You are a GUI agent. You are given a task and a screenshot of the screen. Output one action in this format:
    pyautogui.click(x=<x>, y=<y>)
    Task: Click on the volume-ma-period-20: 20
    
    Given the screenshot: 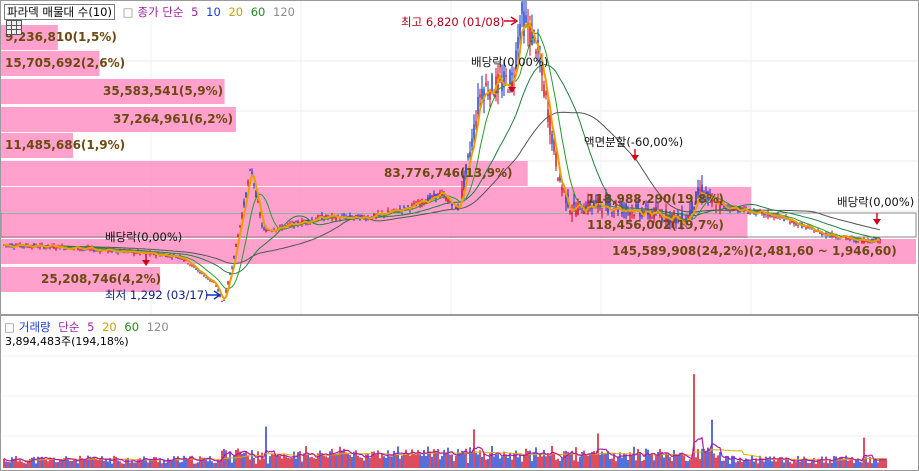 What is the action you would take?
    pyautogui.click(x=109, y=327)
    